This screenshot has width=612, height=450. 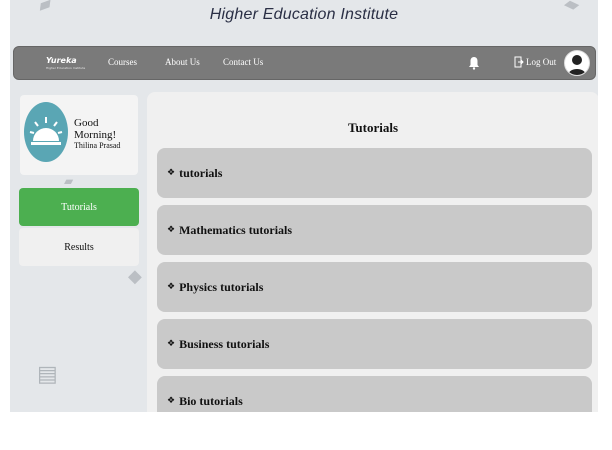 I want to click on sidebar-item-results: Results, so click(x=79, y=247).